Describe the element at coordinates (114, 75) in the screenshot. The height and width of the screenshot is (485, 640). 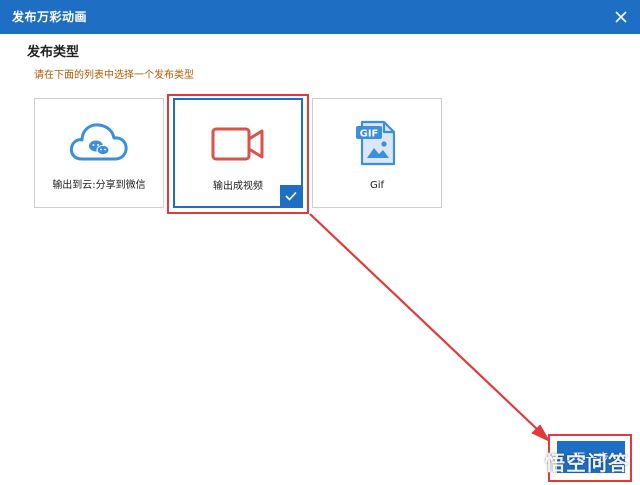
I see `selection-hint: 请在下面的列表中选择一个发布类型` at that location.